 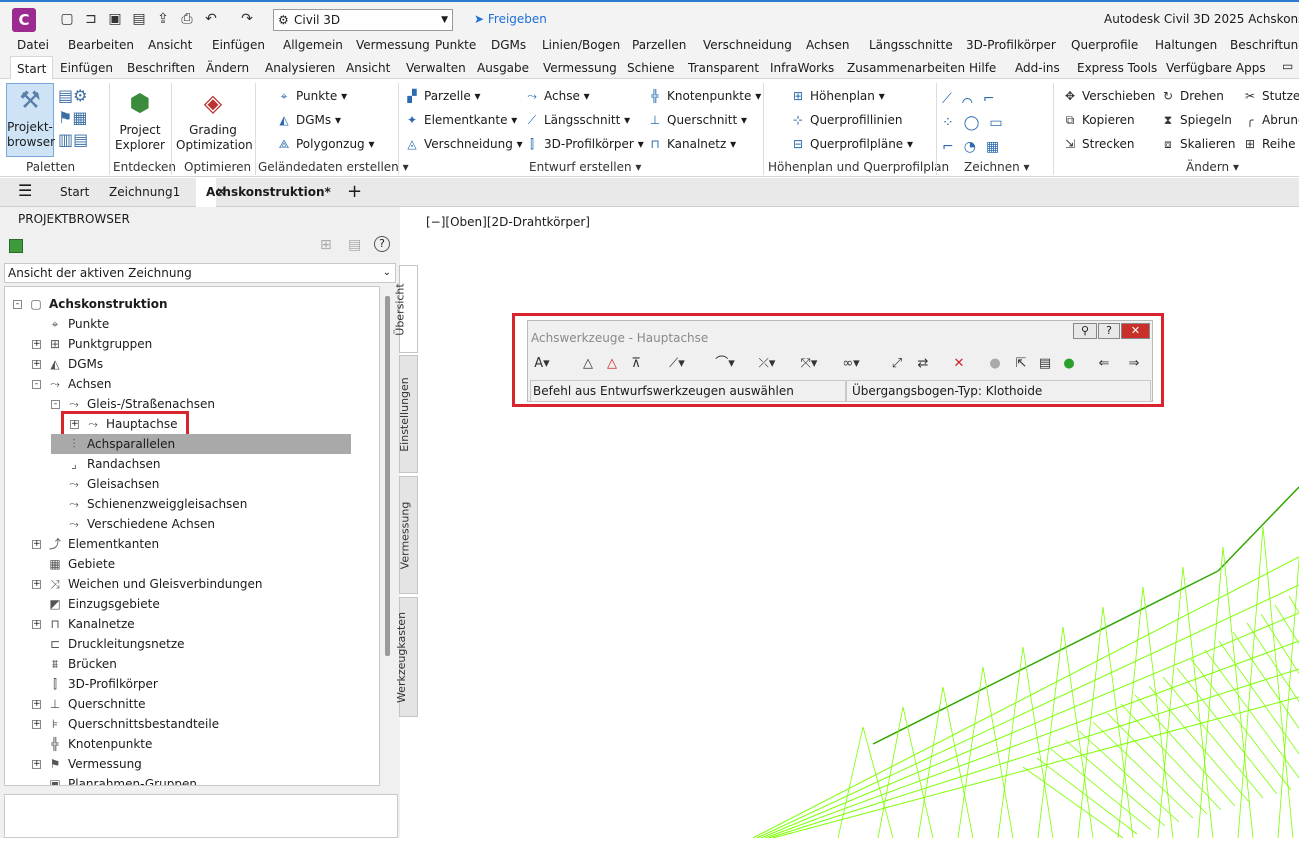 I want to click on expand-toggle-icon: -, so click(x=55, y=404).